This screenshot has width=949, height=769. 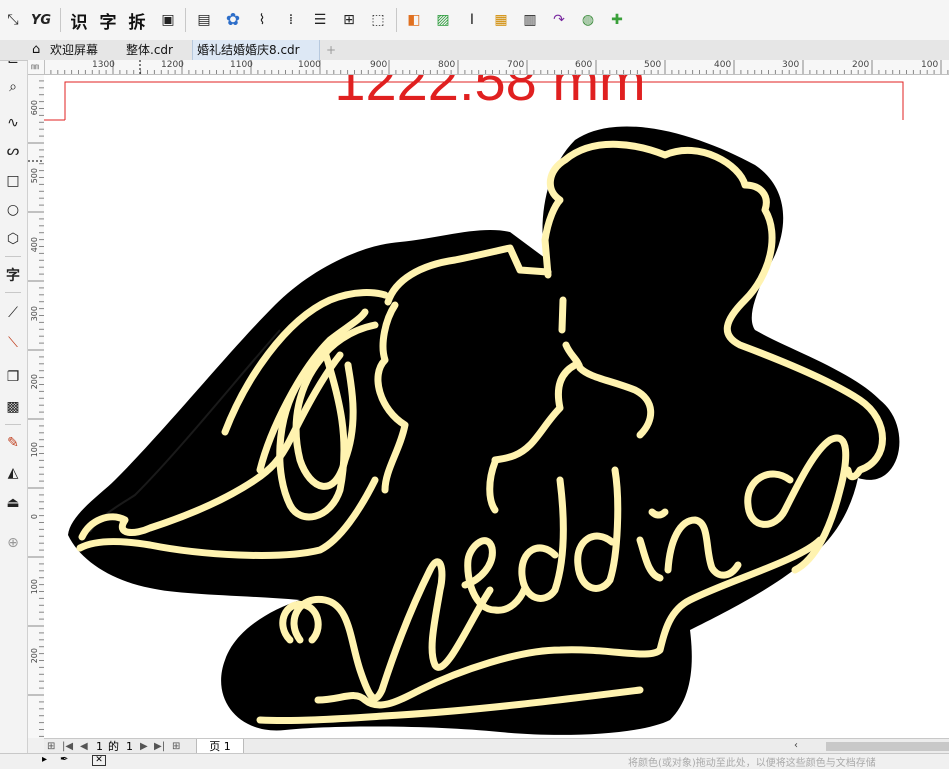 I want to click on v-ruler-label: 500, so click(x=34, y=176).